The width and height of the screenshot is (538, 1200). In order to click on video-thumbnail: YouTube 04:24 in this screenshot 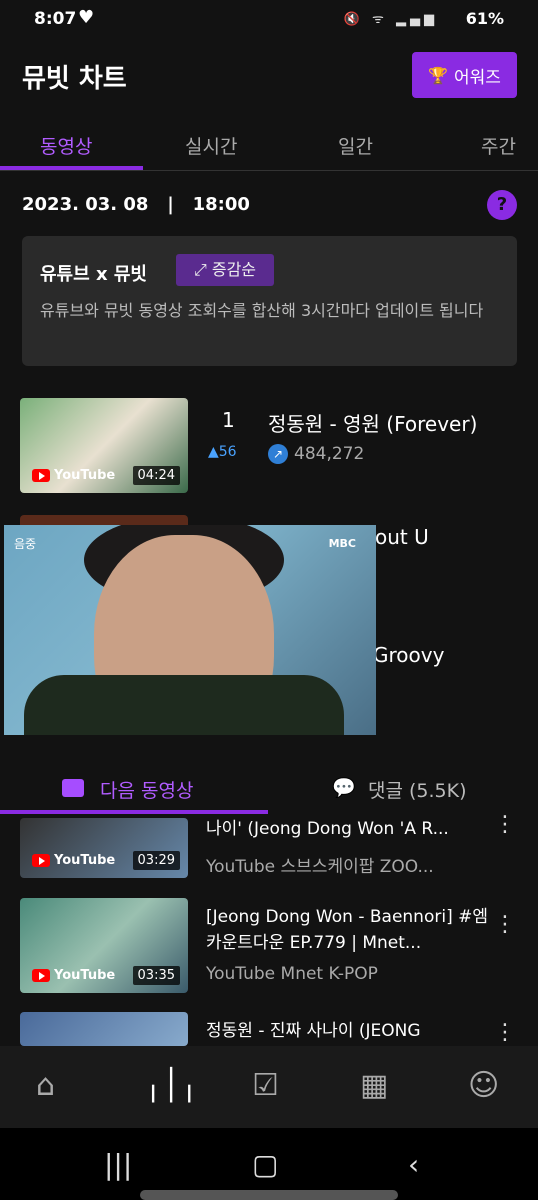, I will do `click(104, 445)`.